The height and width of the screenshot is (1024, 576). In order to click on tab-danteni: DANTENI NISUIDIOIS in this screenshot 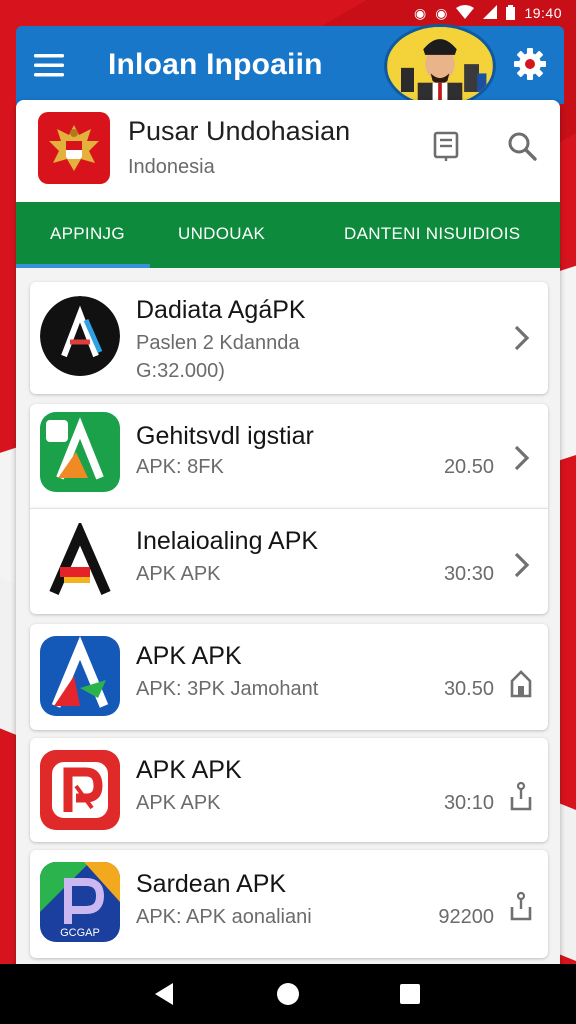, I will do `click(432, 234)`.